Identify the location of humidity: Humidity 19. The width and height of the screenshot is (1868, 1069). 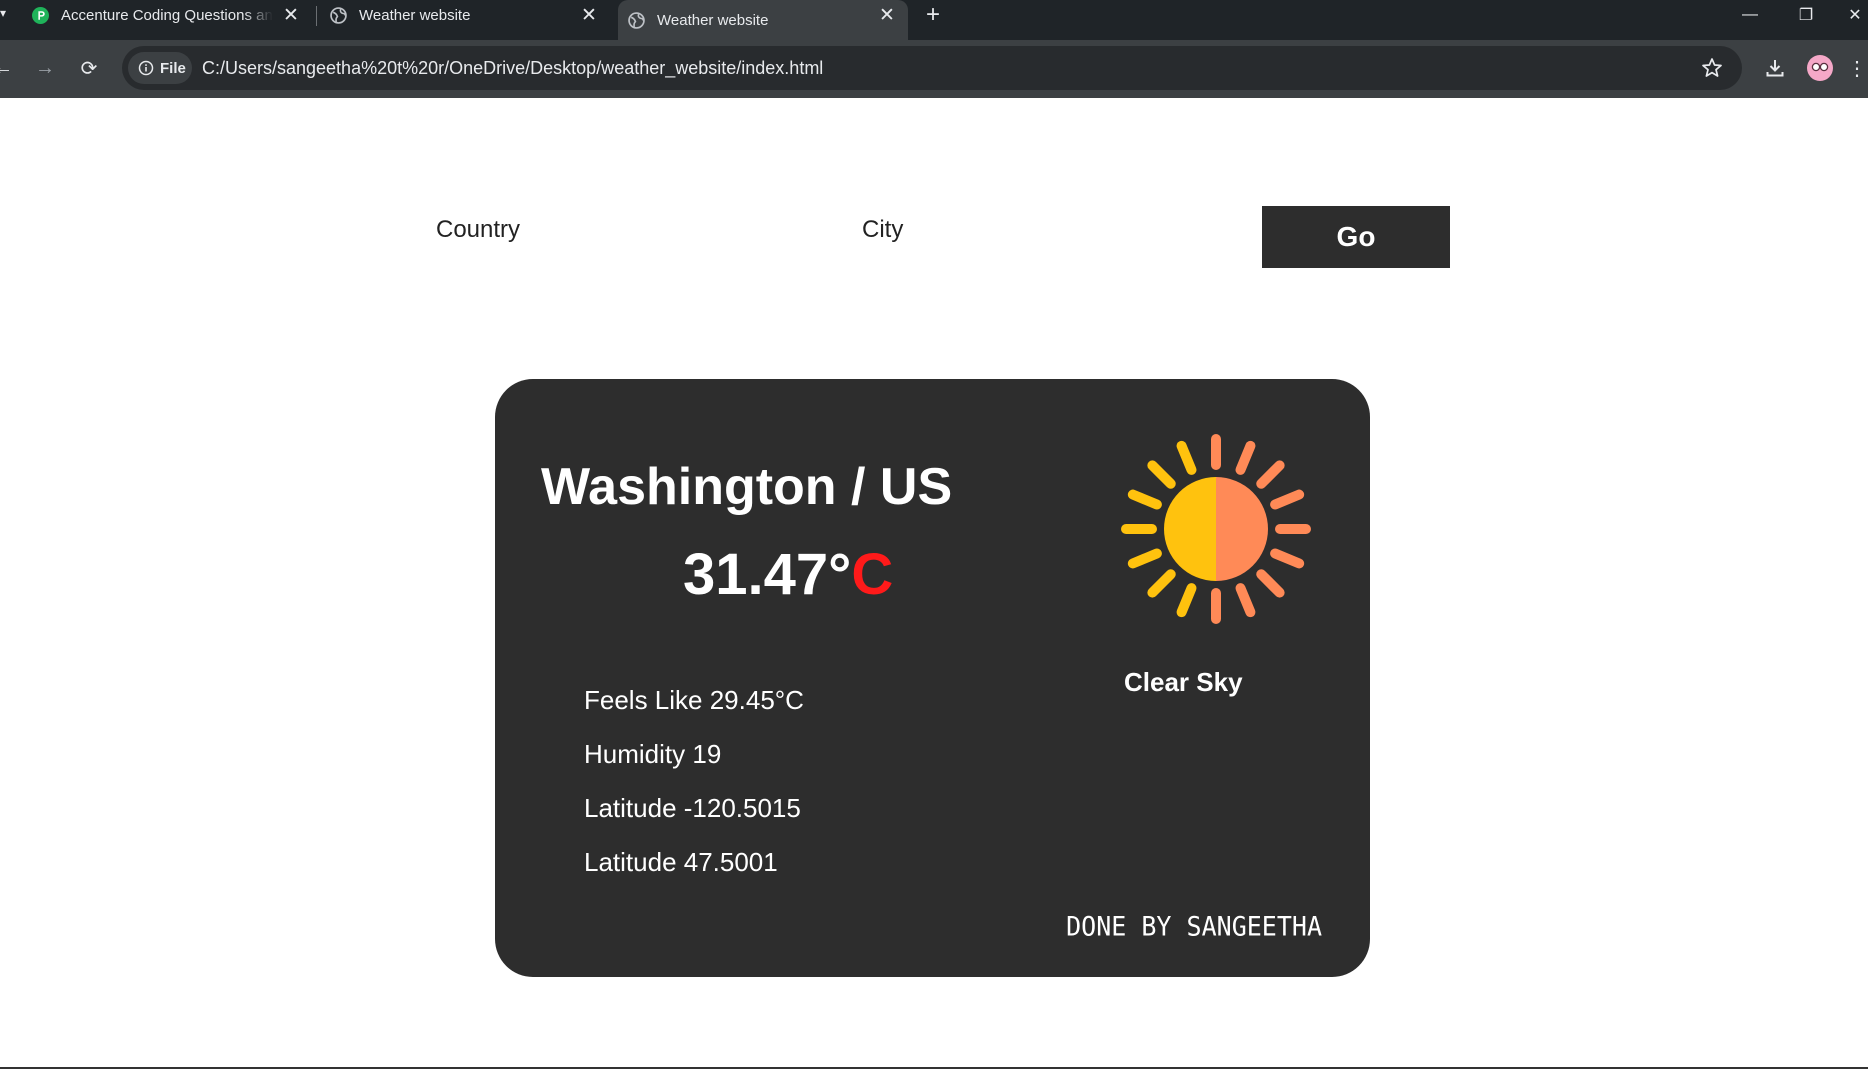
(653, 754).